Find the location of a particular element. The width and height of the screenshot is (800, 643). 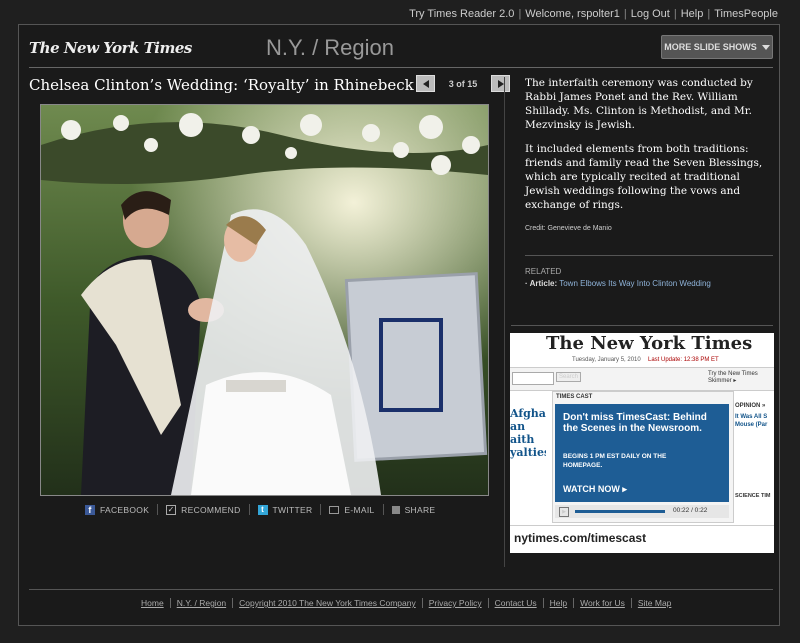

footer-help-link: Help is located at coordinates (558, 603).